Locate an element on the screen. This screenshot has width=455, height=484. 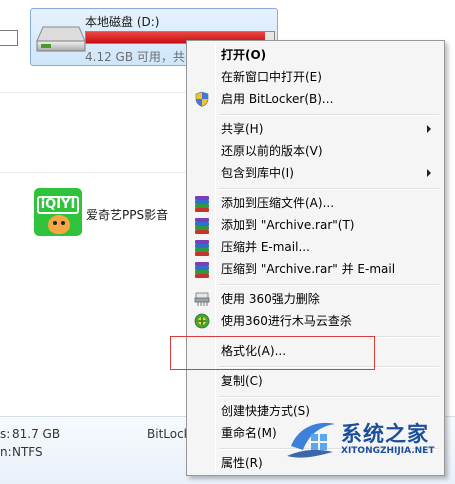
watermark-text: 系统之家 is located at coordinates (385, 434).